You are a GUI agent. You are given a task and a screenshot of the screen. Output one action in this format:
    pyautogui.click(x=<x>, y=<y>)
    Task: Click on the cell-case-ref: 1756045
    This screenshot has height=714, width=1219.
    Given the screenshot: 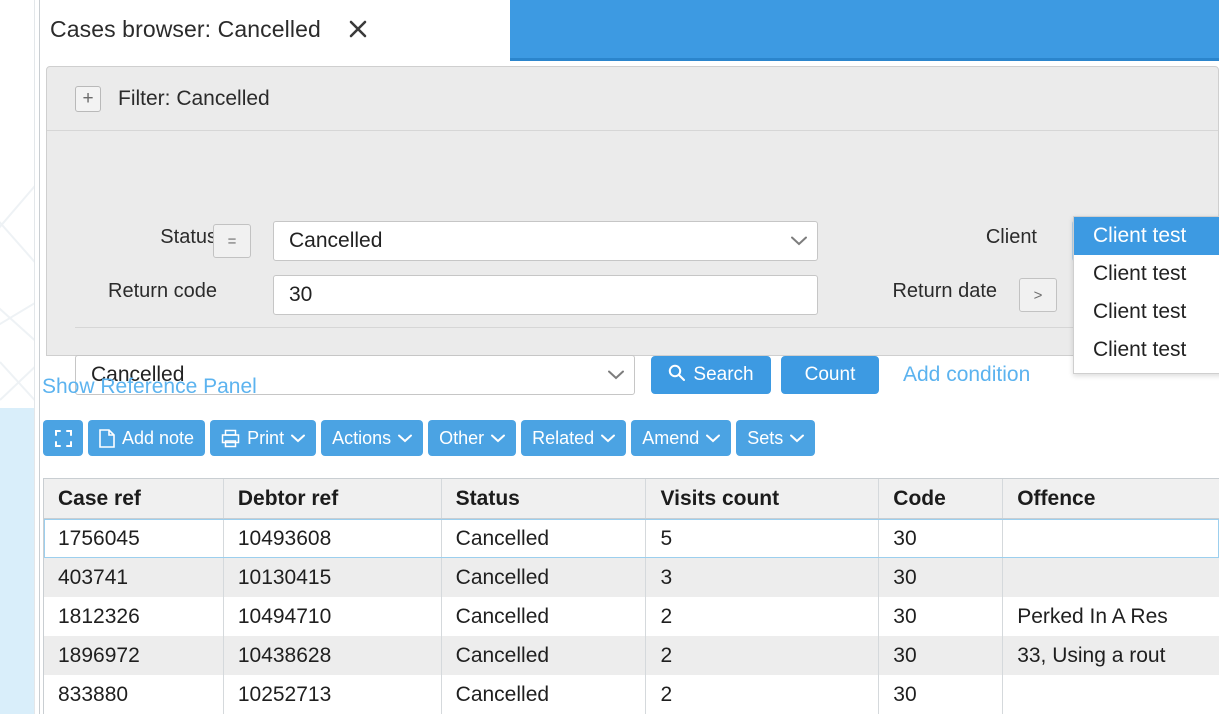 What is the action you would take?
    pyautogui.click(x=134, y=538)
    